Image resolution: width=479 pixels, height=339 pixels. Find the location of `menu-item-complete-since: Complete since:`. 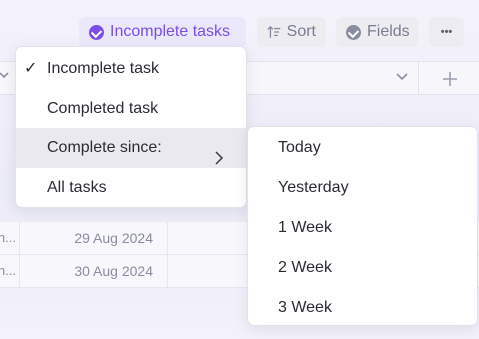

menu-item-complete-since: Complete since: is located at coordinates (131, 148).